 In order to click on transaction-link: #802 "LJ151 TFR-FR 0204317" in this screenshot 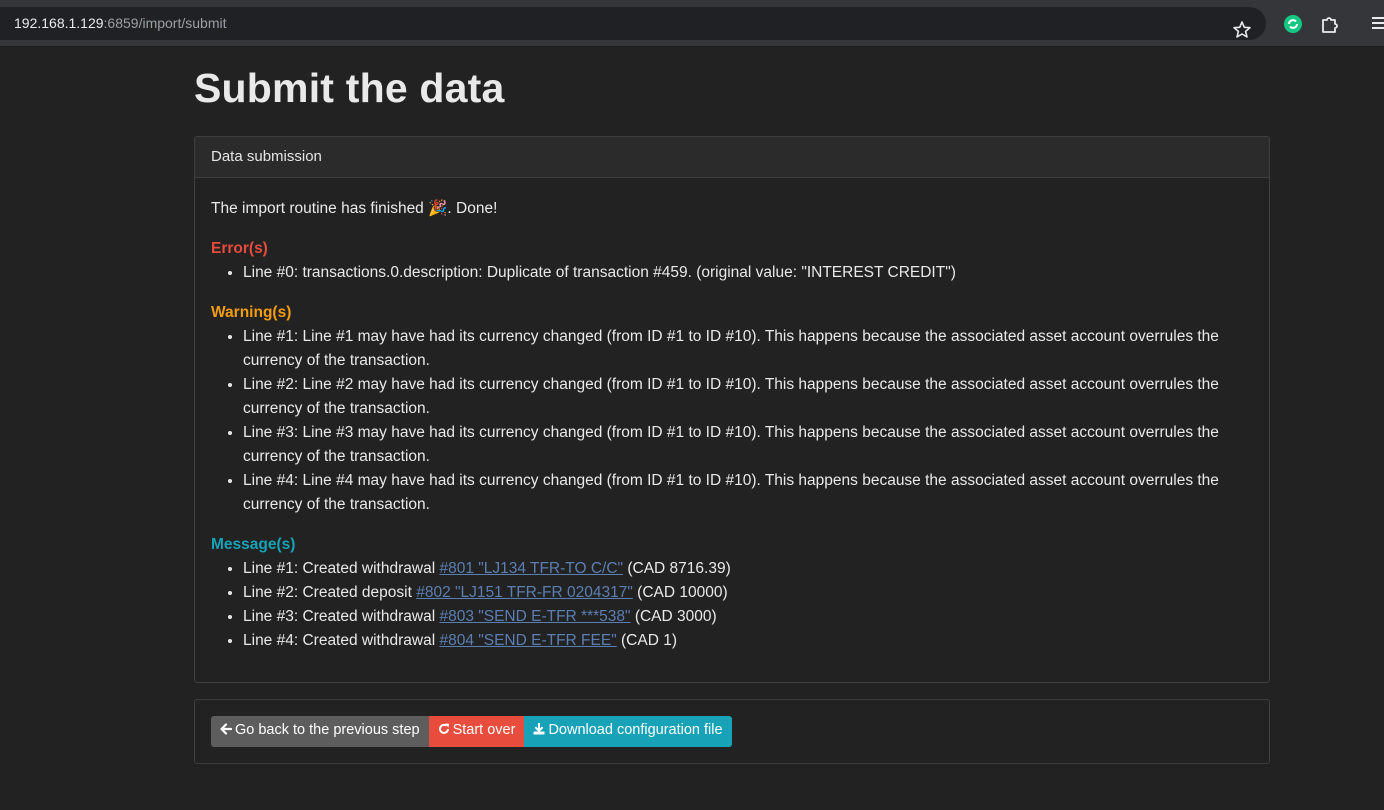, I will do `click(524, 592)`.